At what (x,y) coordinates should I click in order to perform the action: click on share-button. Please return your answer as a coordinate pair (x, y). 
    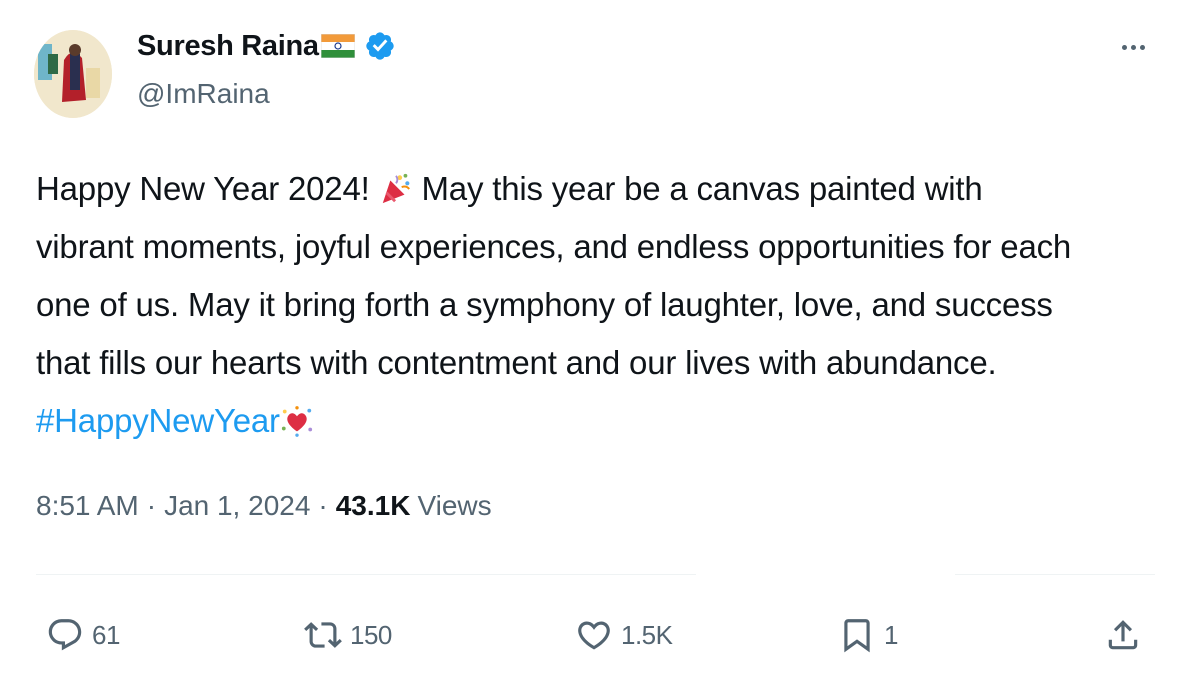
    Looking at the image, I should click on (1123, 635).